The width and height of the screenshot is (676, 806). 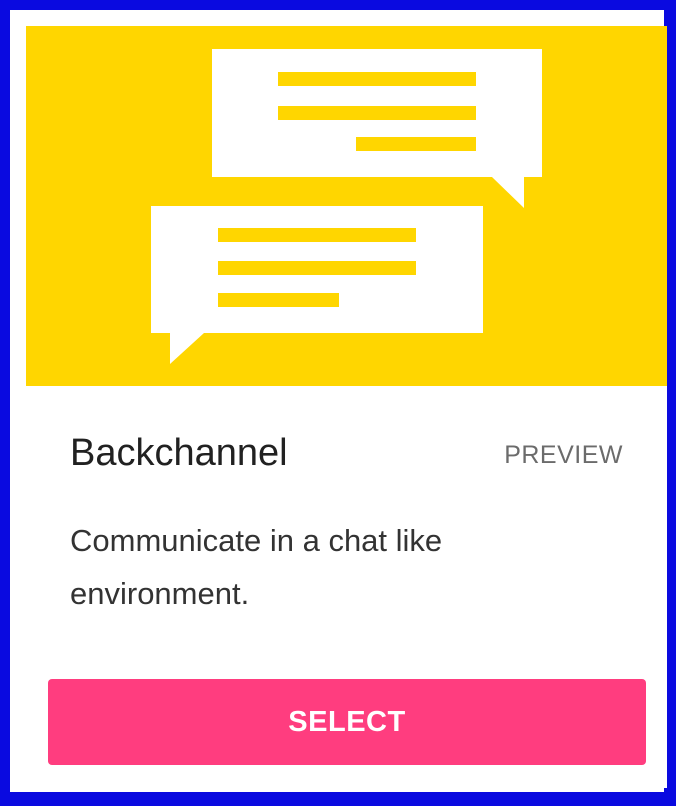 I want to click on speech-bubble-front, so click(x=317, y=285).